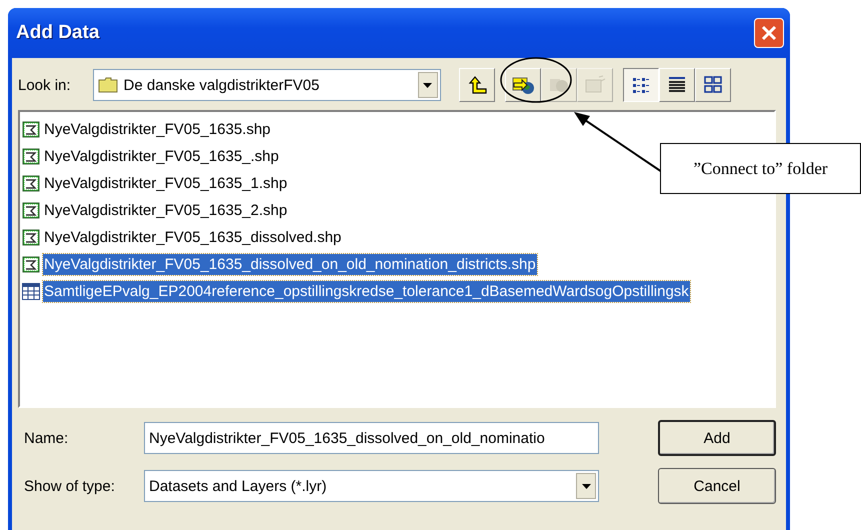 This screenshot has width=861, height=530. I want to click on file-item: NyeValgdistrikter_FV05_1635_2.shp, so click(165, 210).